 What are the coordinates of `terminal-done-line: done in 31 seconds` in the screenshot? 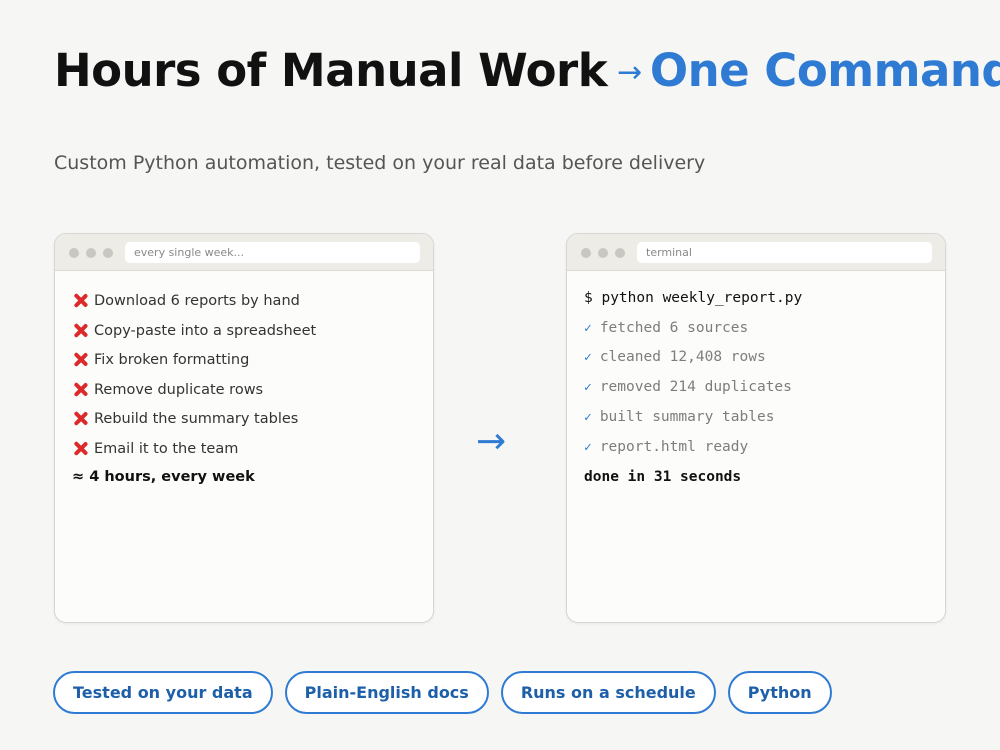 It's located at (663, 476).